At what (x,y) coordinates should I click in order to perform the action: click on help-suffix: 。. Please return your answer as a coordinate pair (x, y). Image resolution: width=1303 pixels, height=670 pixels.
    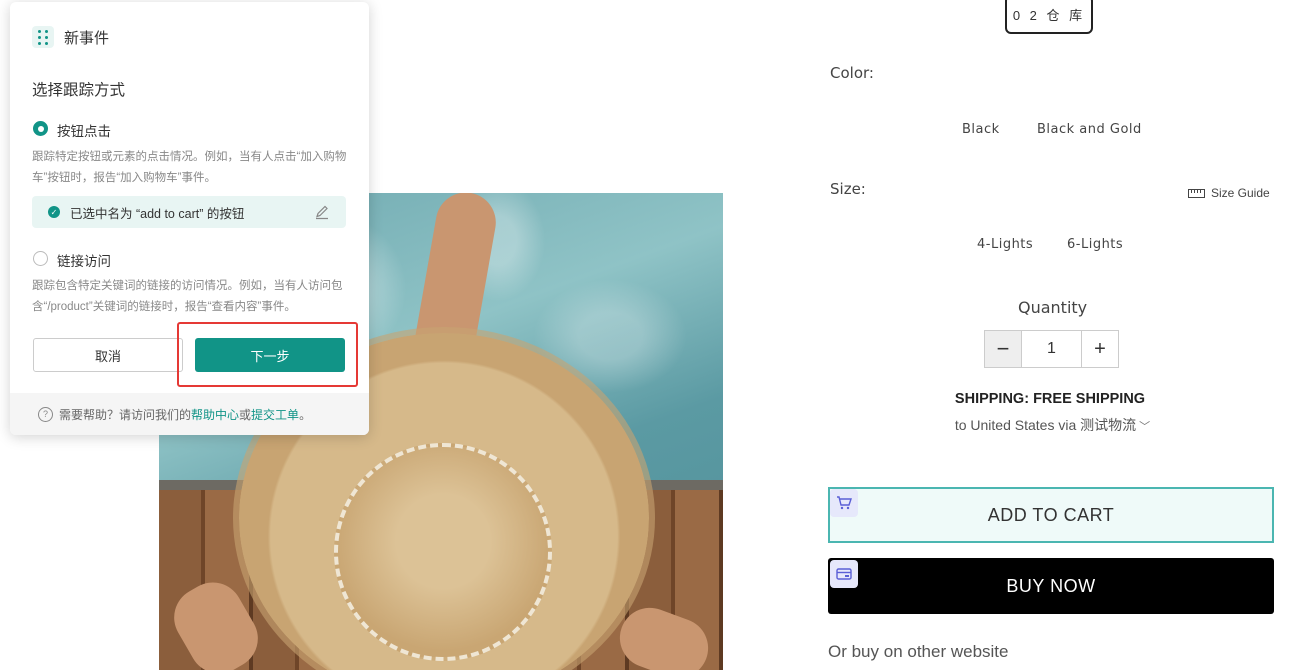
    Looking at the image, I should click on (305, 414).